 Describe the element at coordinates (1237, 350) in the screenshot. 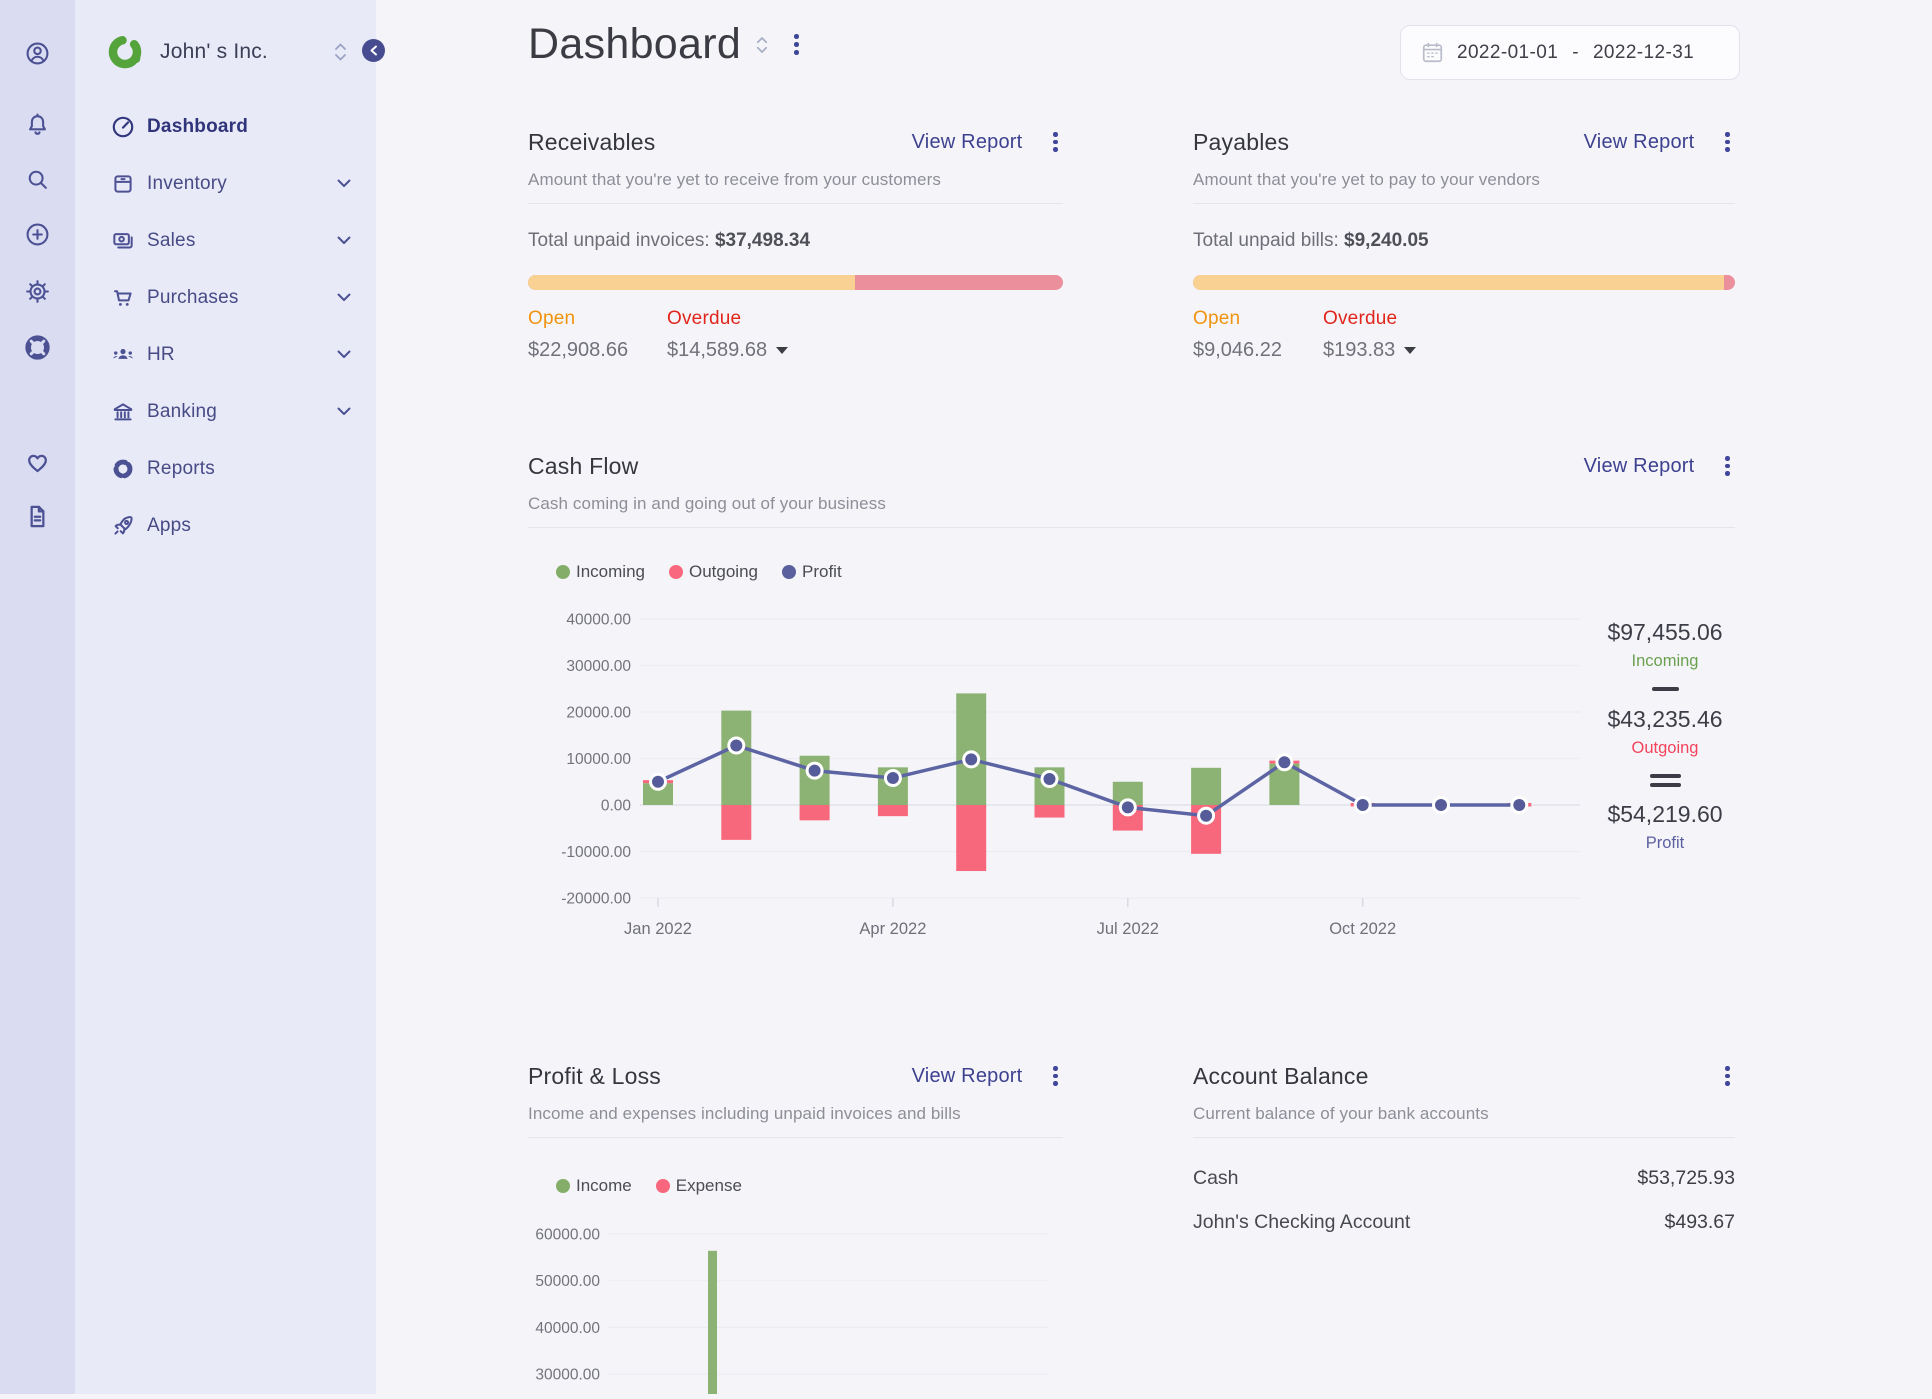

I see `open-value: $9,046.22` at that location.